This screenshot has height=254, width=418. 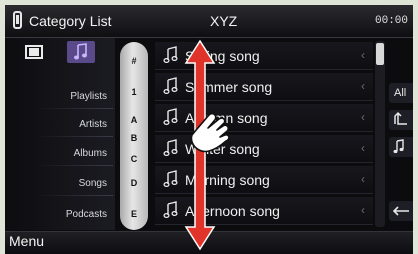 I want to click on alpha-letter: E, so click(x=134, y=214).